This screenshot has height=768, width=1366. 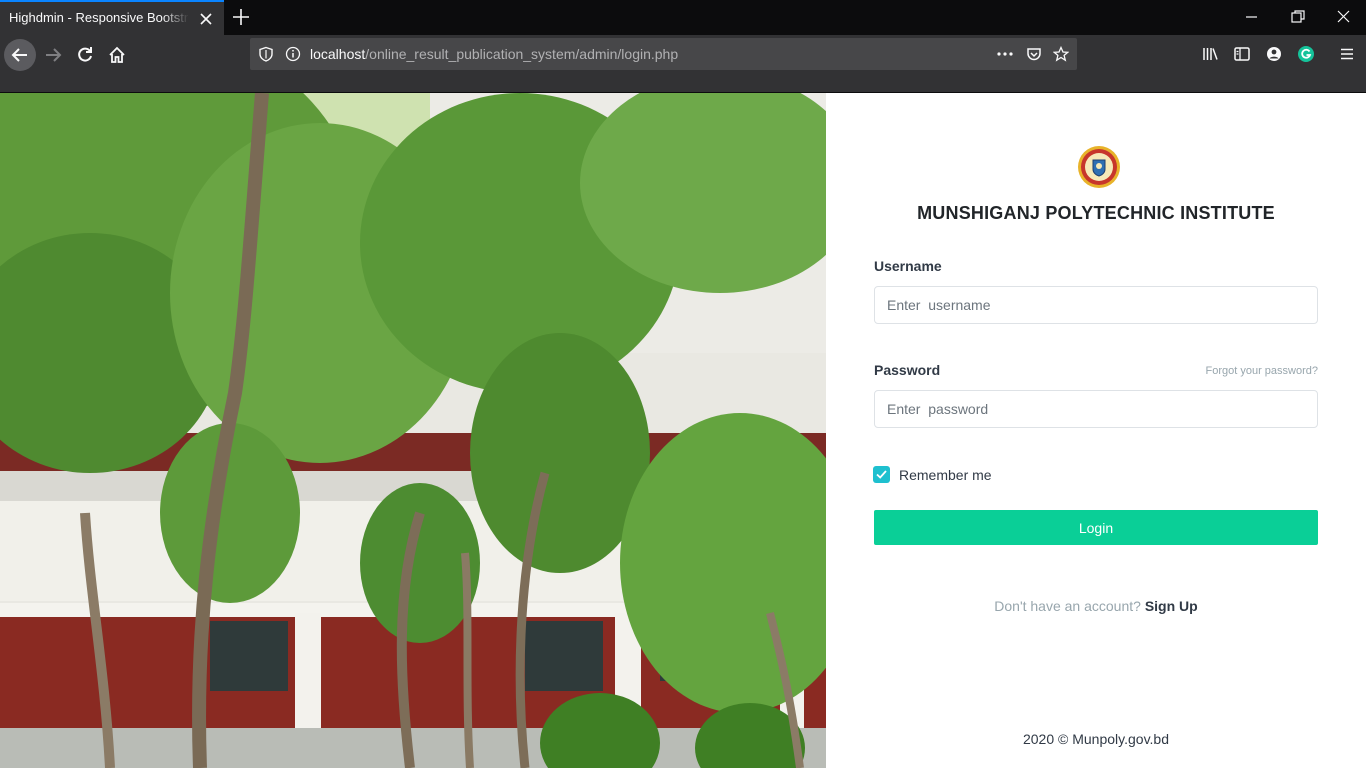 I want to click on forgot-password-link: Forgot your password?, so click(x=1262, y=371).